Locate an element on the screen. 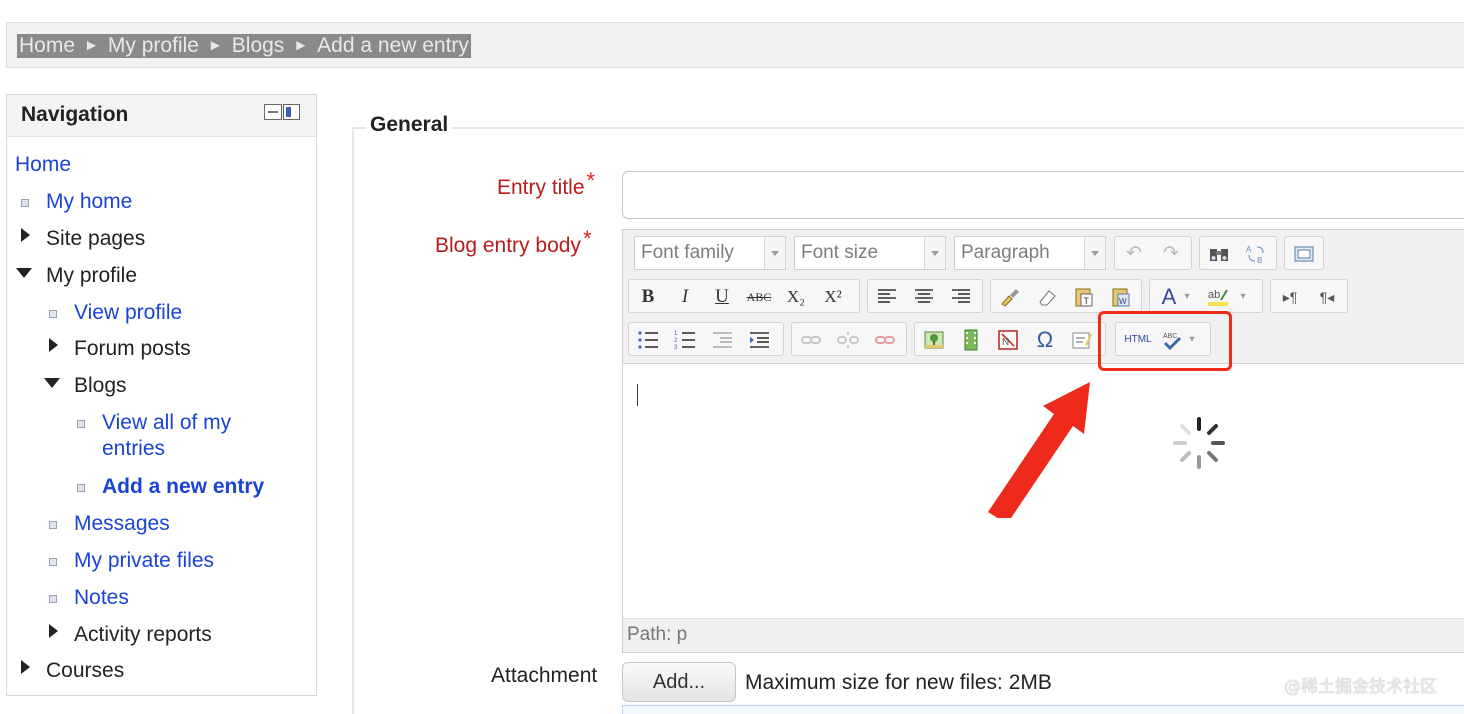 The height and width of the screenshot is (714, 1464). nav-view-all-entries-link: View all of my entries is located at coordinates (166, 435).